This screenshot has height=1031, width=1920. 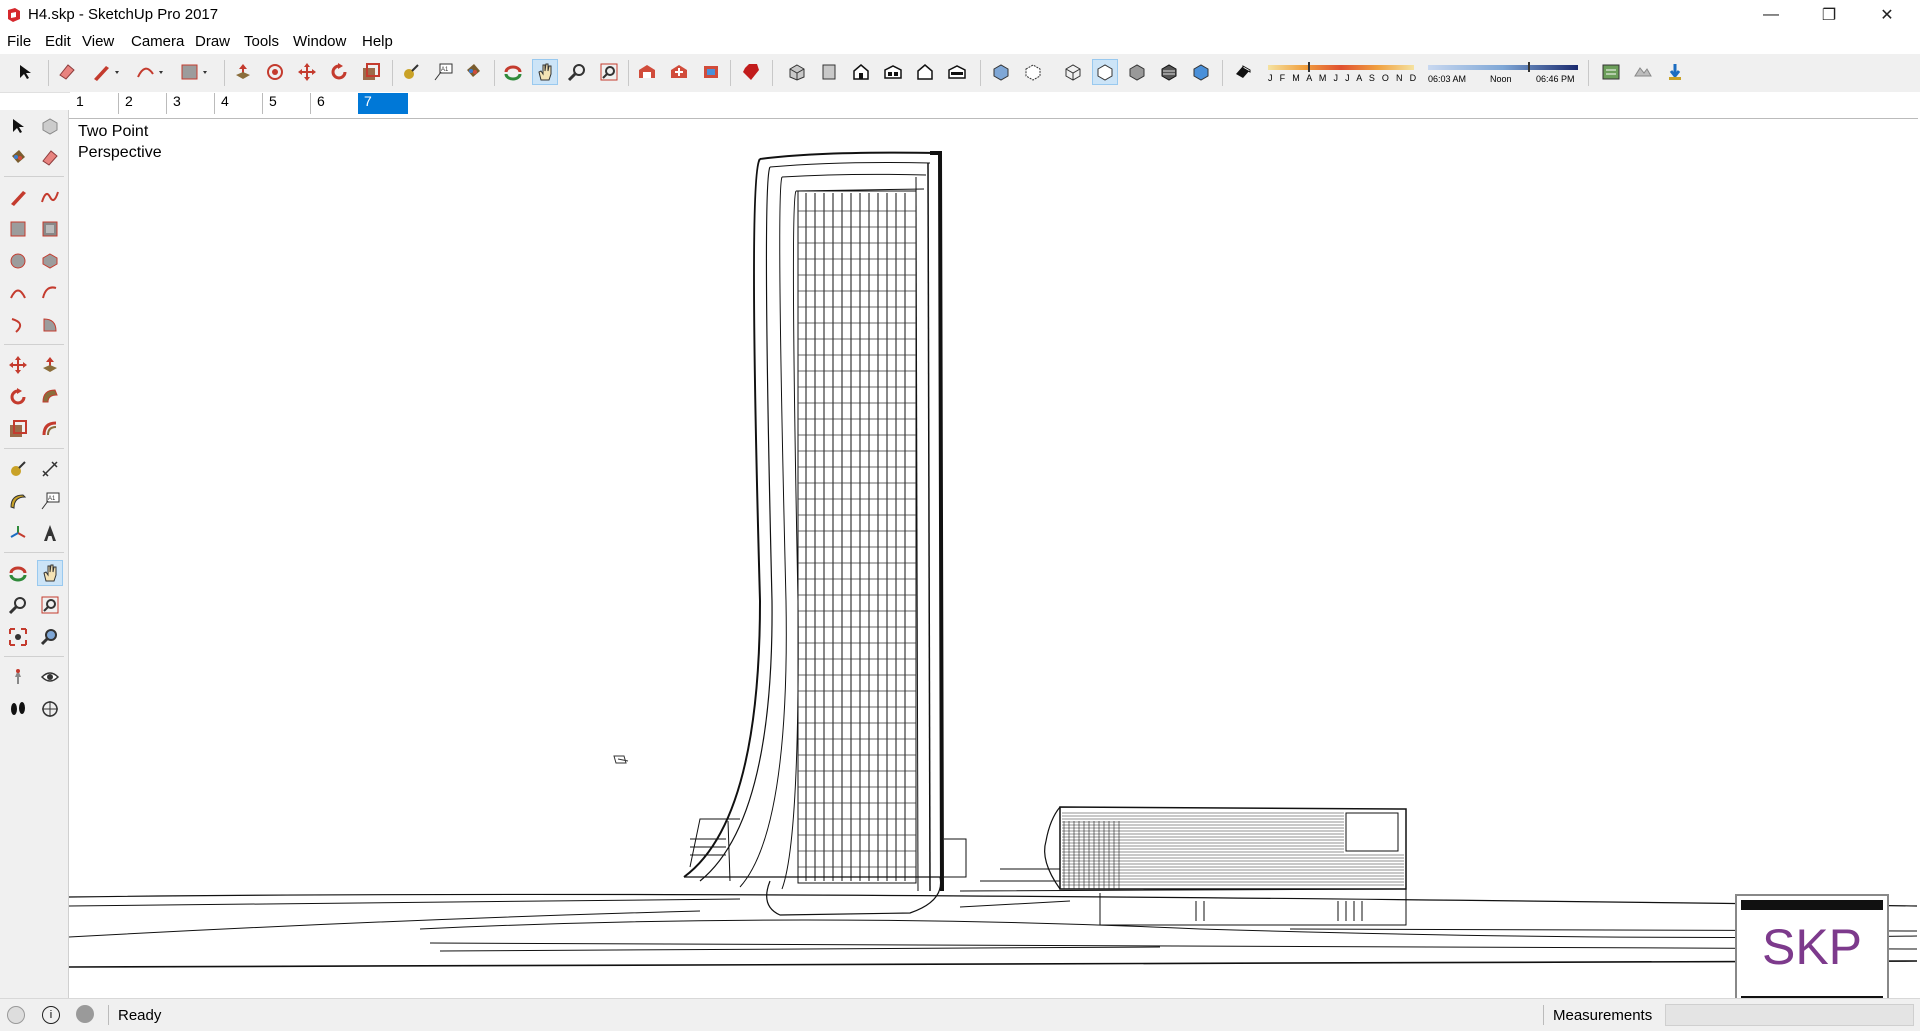 What do you see at coordinates (383, 103) in the screenshot?
I see `scene-tab-7: 7` at bounding box center [383, 103].